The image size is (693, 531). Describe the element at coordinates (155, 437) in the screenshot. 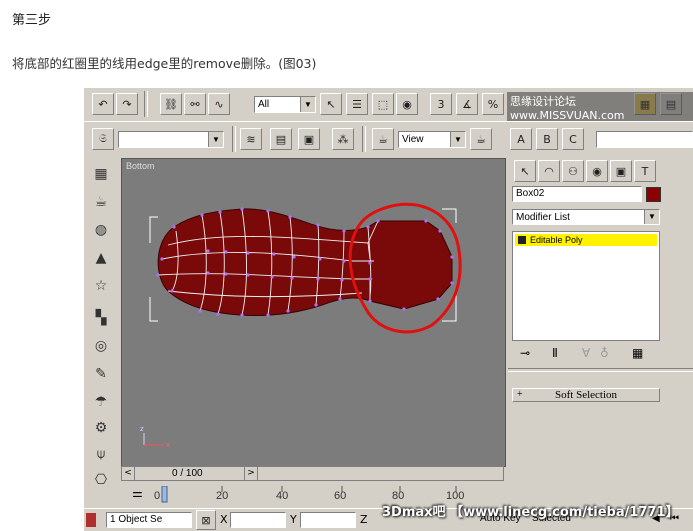

I see `axis-tripod: x z` at that location.